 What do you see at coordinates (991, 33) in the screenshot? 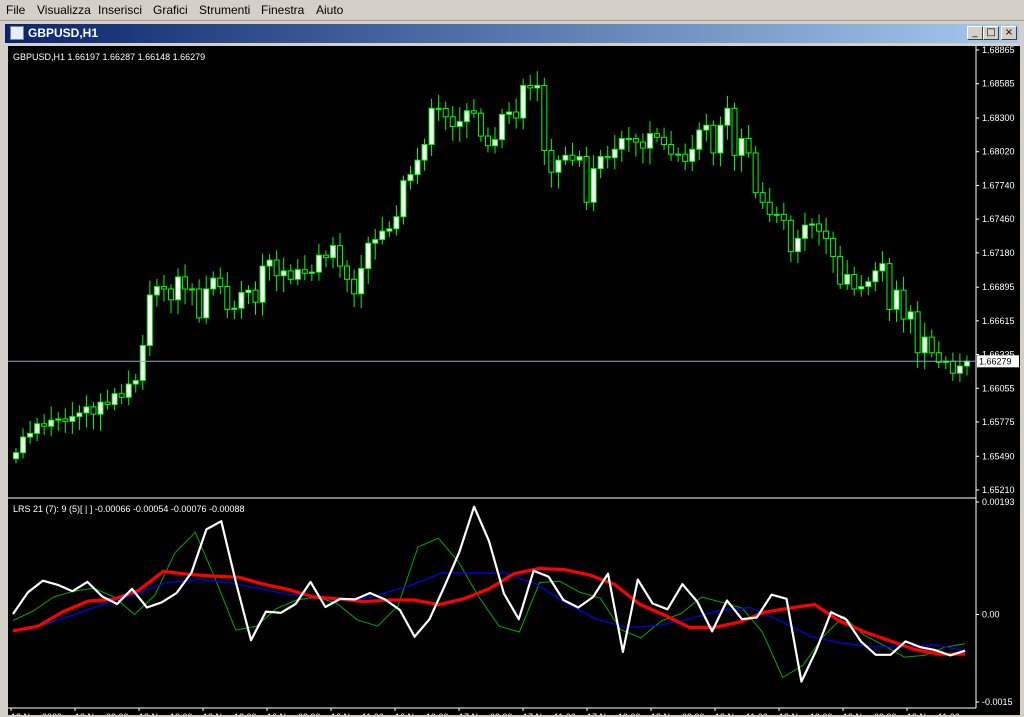
I see `maximize-button: □` at bounding box center [991, 33].